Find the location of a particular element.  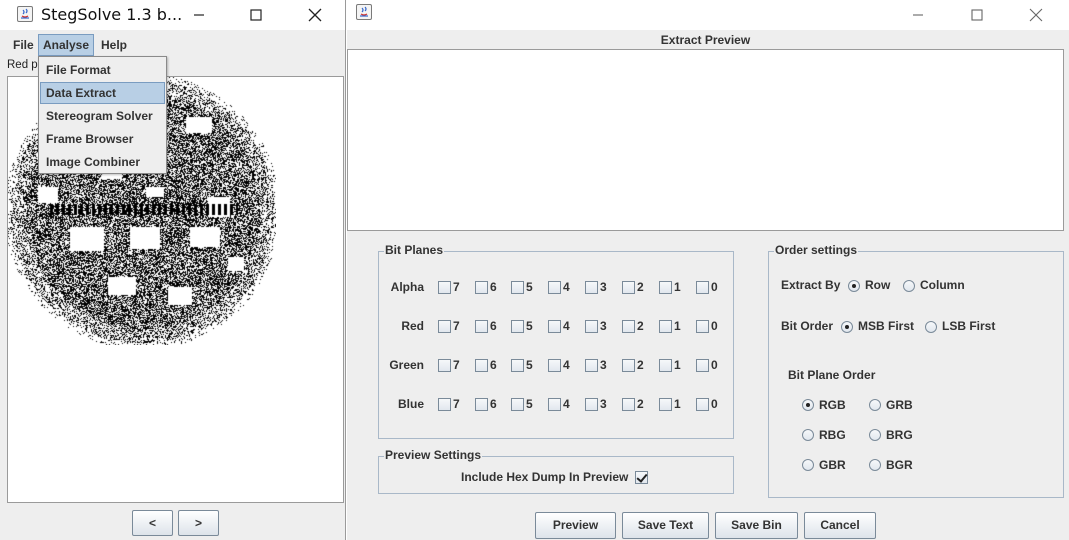

order-brg-radio is located at coordinates (875, 435).